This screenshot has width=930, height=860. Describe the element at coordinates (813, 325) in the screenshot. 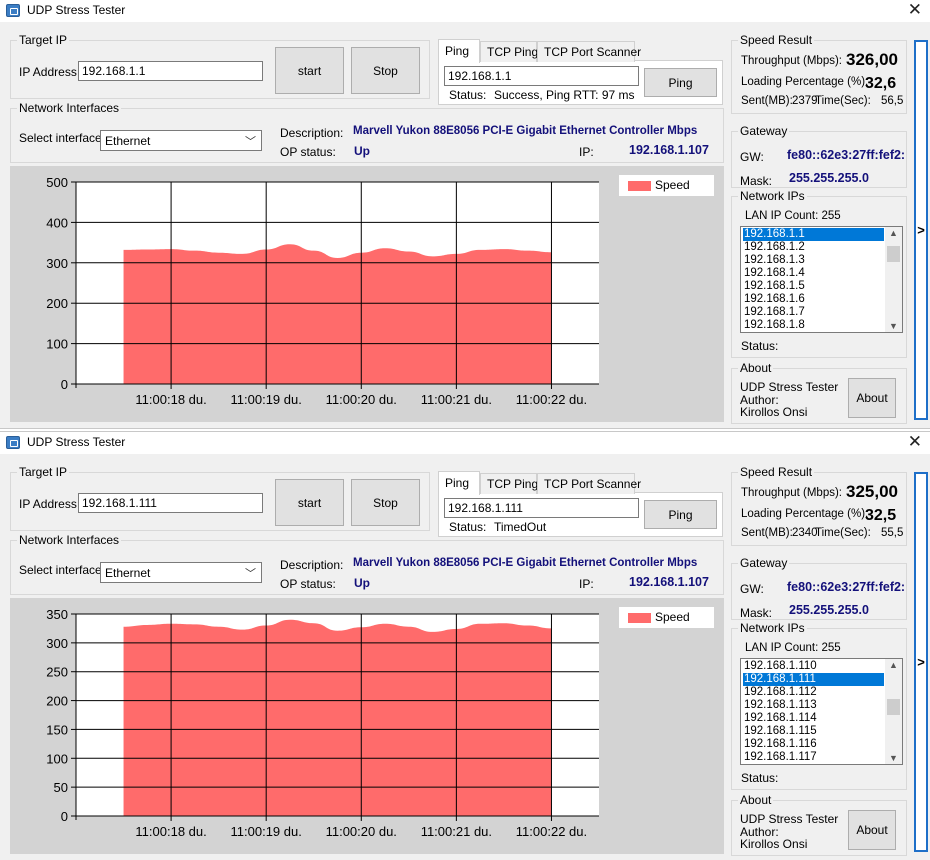

I see `ip-list-item: 192.168.1.8` at that location.